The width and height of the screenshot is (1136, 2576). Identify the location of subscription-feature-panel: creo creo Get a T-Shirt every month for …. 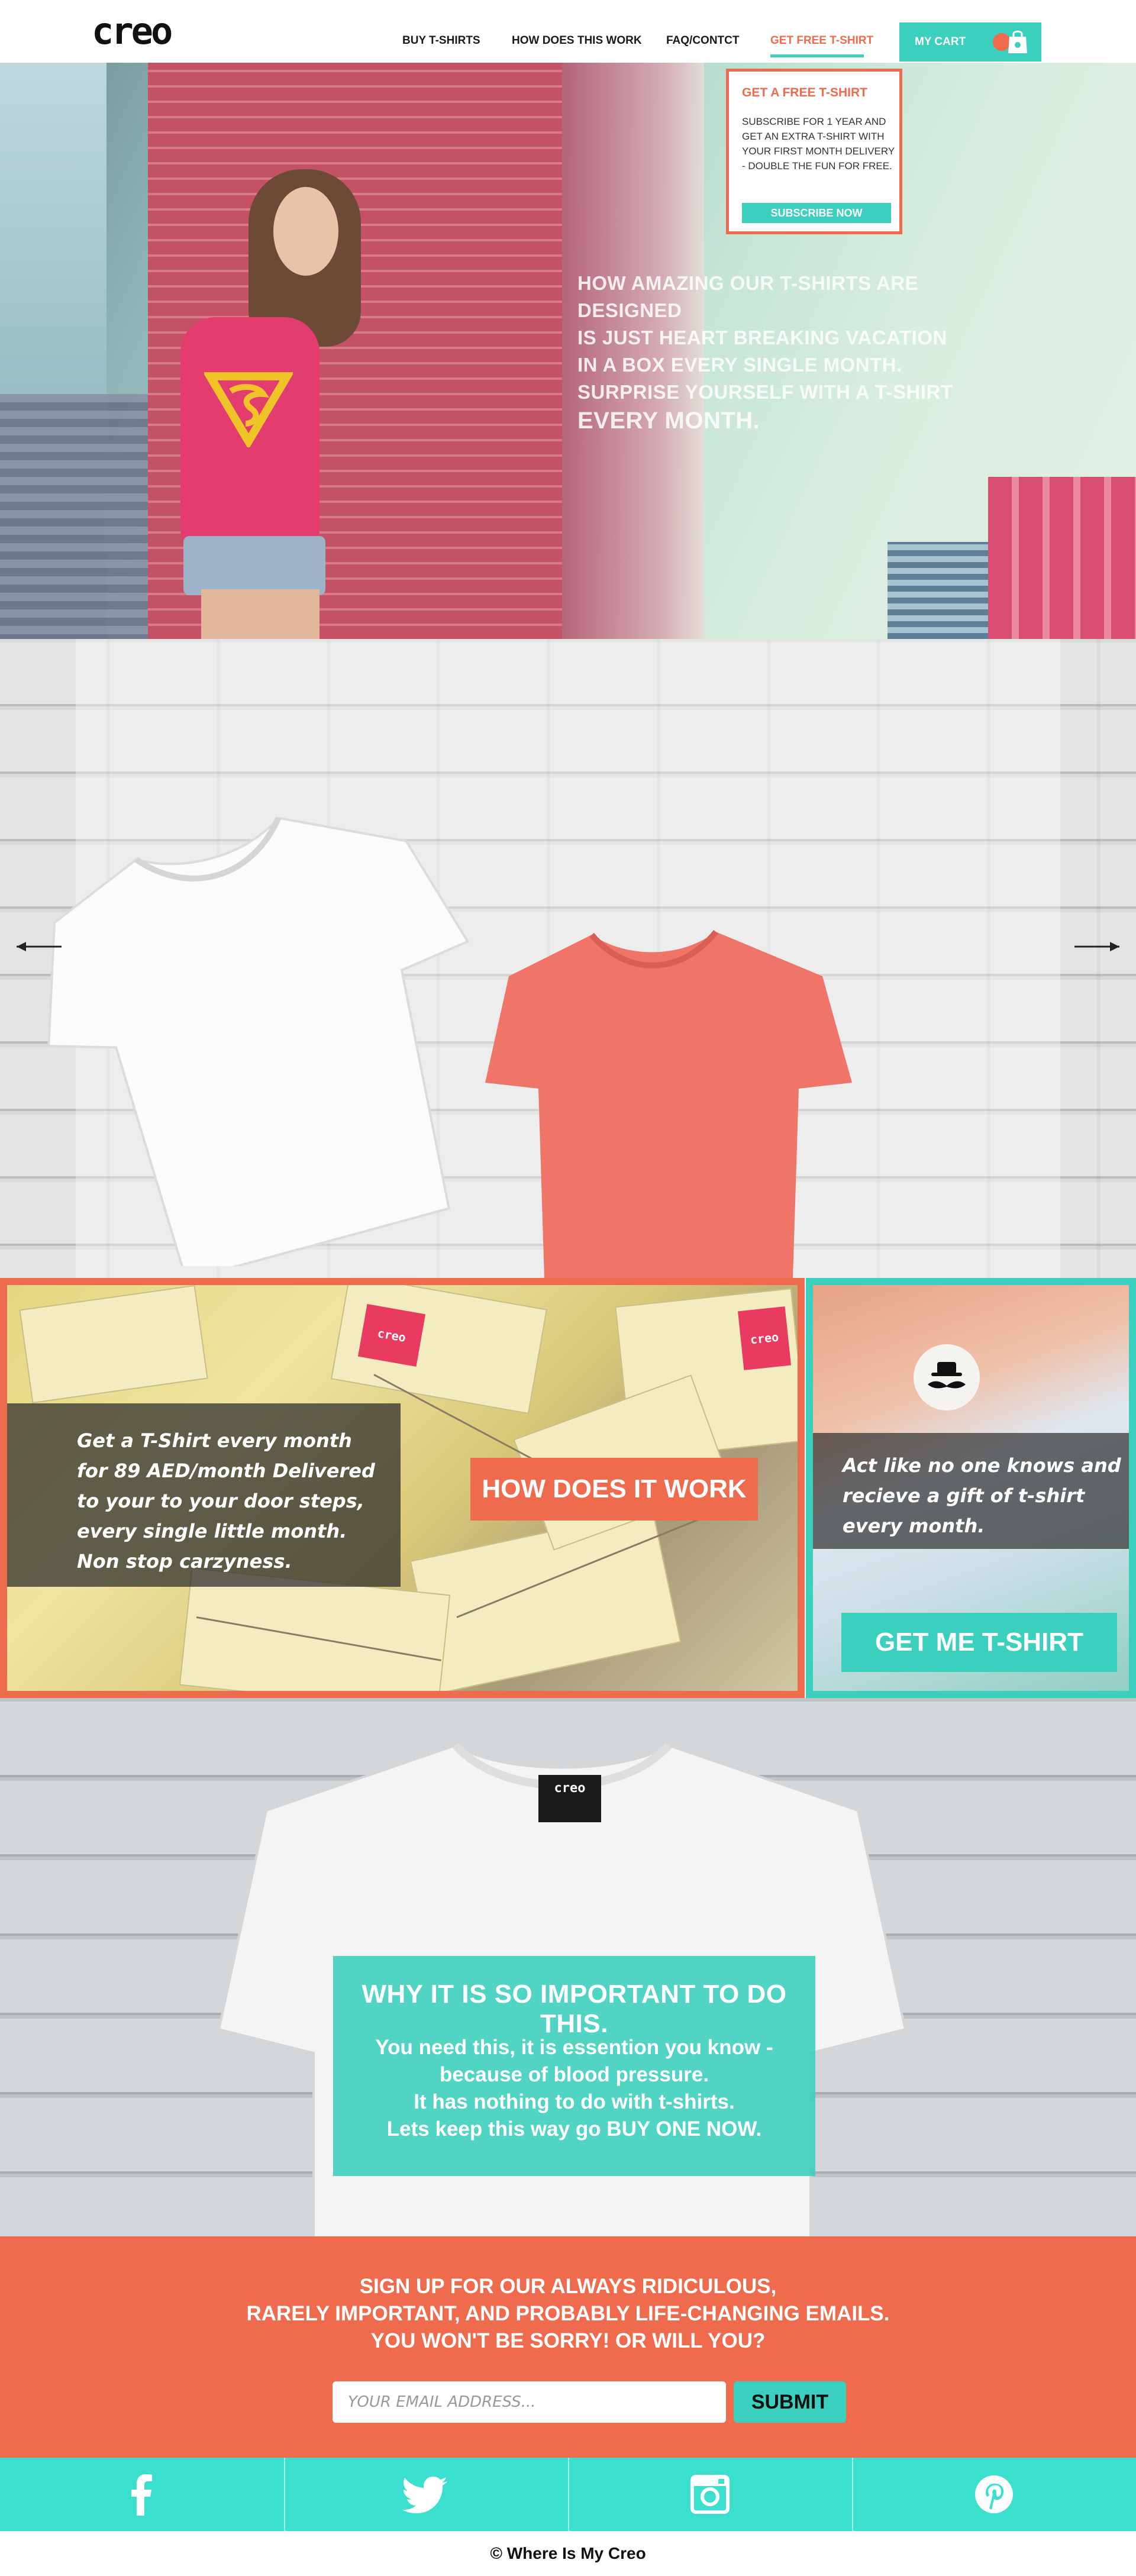
(402, 1488).